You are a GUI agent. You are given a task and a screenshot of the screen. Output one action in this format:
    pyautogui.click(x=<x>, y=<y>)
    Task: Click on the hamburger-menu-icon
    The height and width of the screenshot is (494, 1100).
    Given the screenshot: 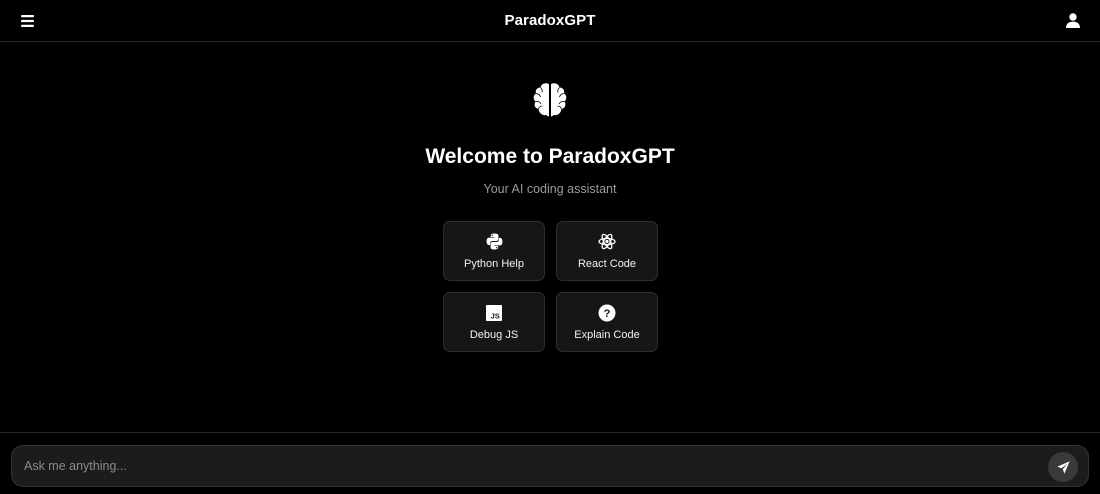 What is the action you would take?
    pyautogui.click(x=27, y=20)
    